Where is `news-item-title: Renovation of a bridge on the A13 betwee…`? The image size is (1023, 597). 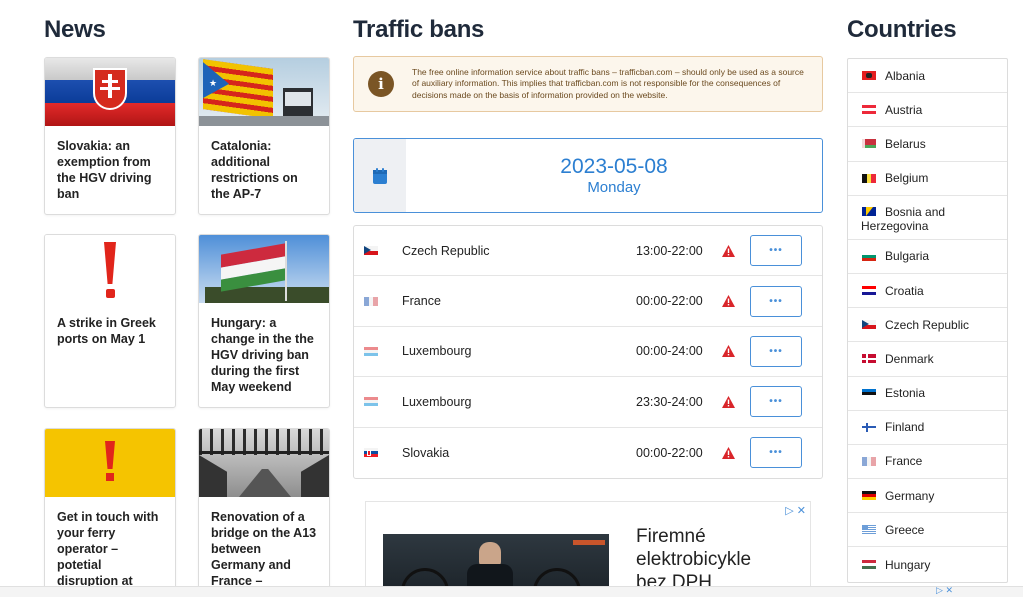 news-item-title: Renovation of a bridge on the A13 betwee… is located at coordinates (264, 553).